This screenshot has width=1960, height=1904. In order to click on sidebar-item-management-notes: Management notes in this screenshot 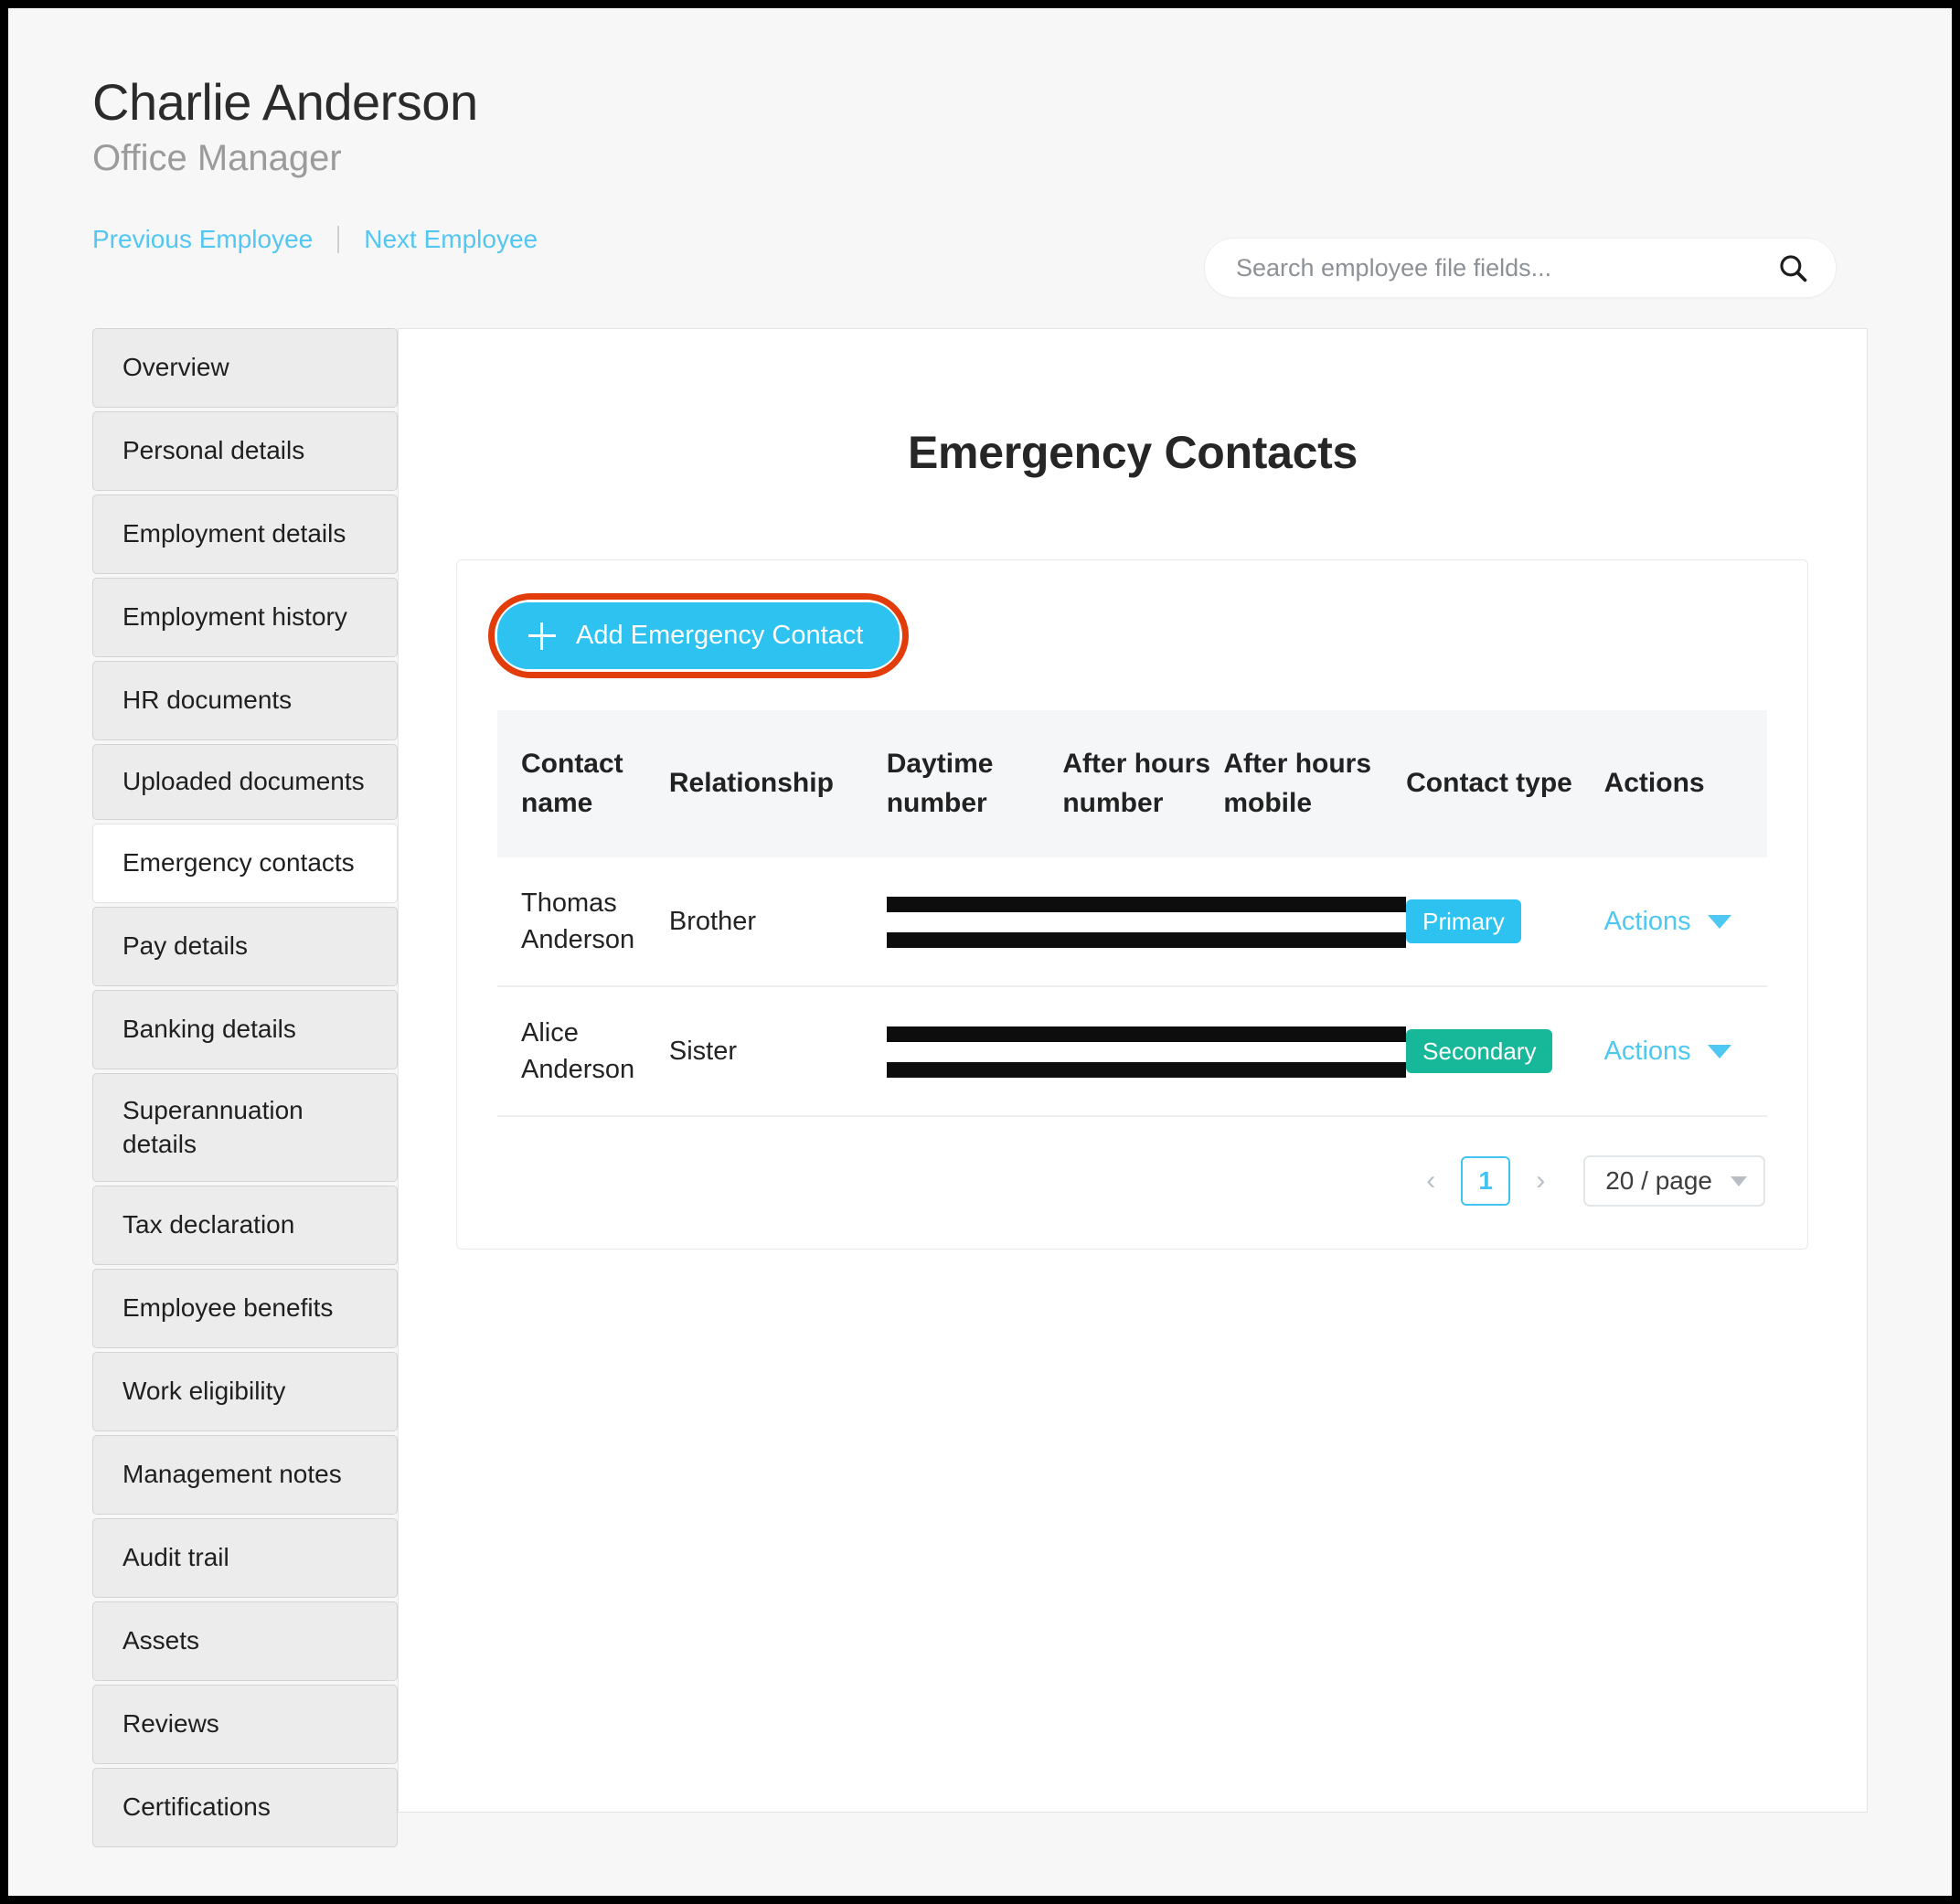, I will do `click(245, 1476)`.